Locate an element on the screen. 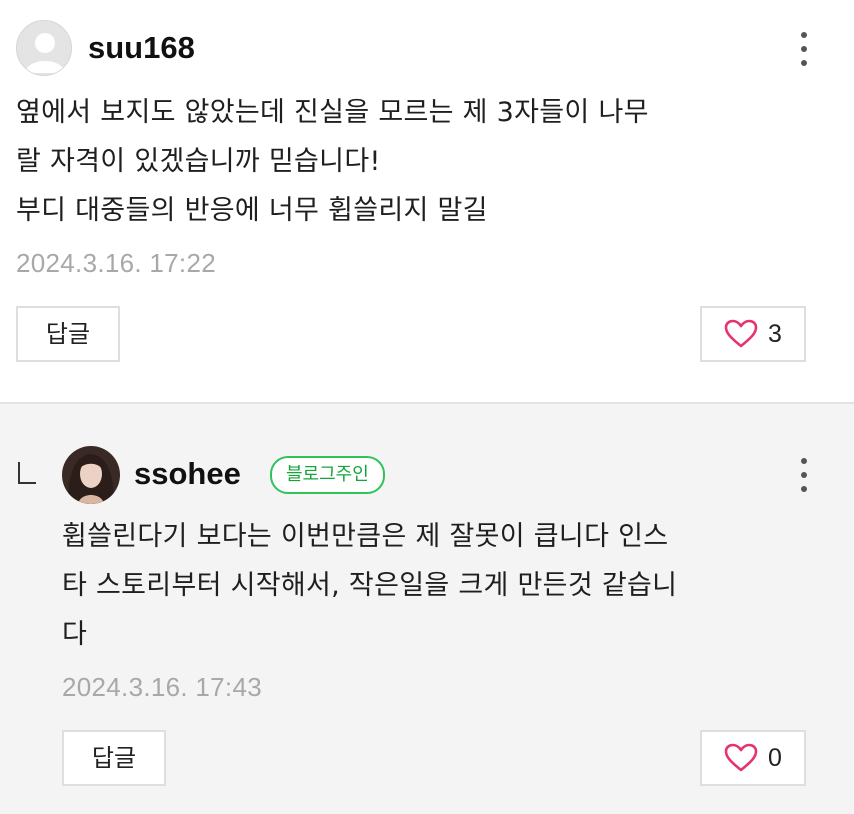 The height and width of the screenshot is (814, 854). profile-photo is located at coordinates (91, 479).